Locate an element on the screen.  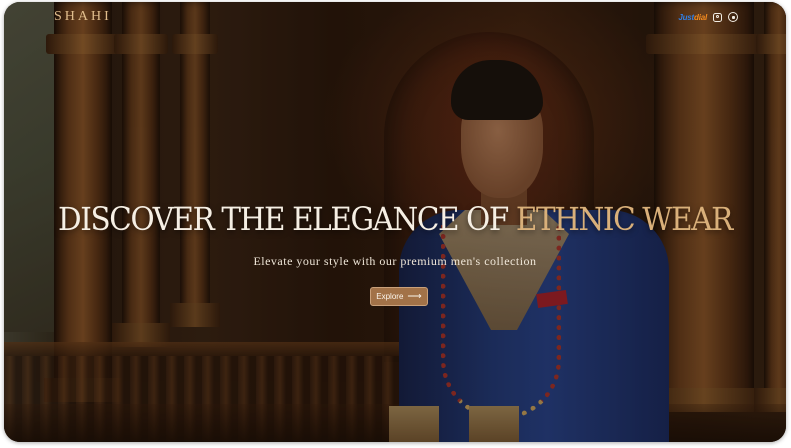
justdial-link: Justdial is located at coordinates (692, 17).